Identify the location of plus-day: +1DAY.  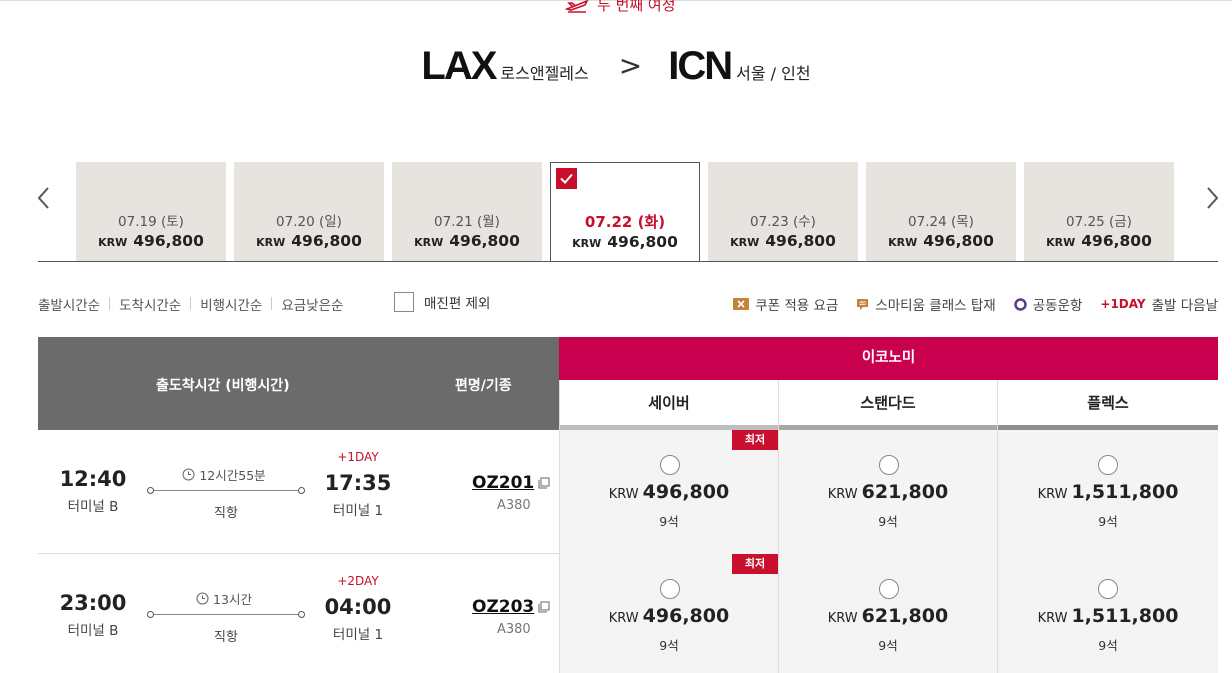
(358, 457).